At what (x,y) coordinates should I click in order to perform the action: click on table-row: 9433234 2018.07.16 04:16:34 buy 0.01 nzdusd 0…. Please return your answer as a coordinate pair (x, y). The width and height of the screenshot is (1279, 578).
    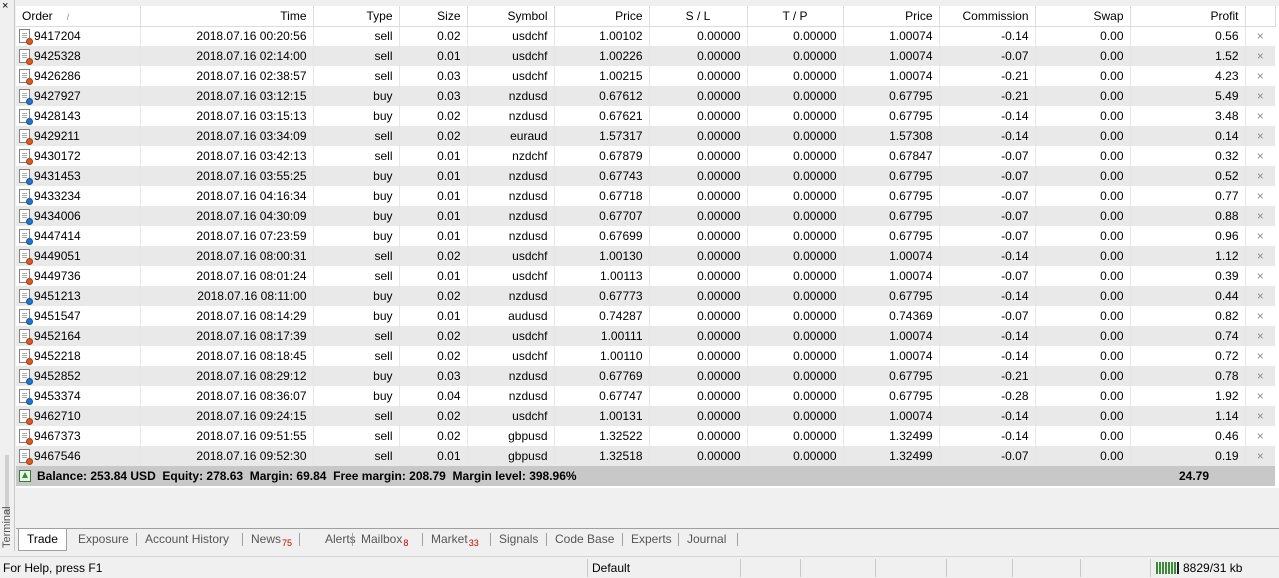
    Looking at the image, I should click on (645, 196).